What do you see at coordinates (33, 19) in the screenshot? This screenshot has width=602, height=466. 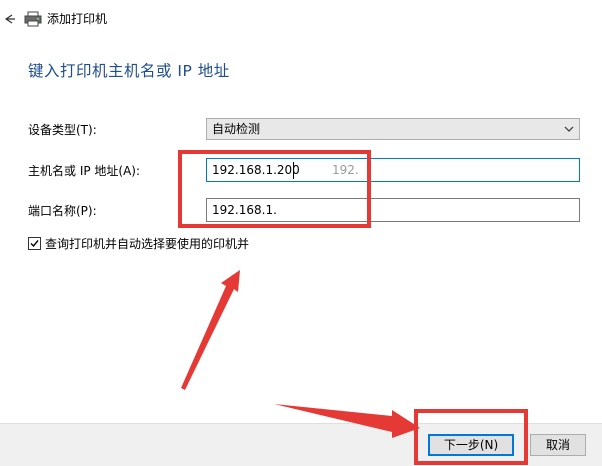 I see `printer-icon` at bounding box center [33, 19].